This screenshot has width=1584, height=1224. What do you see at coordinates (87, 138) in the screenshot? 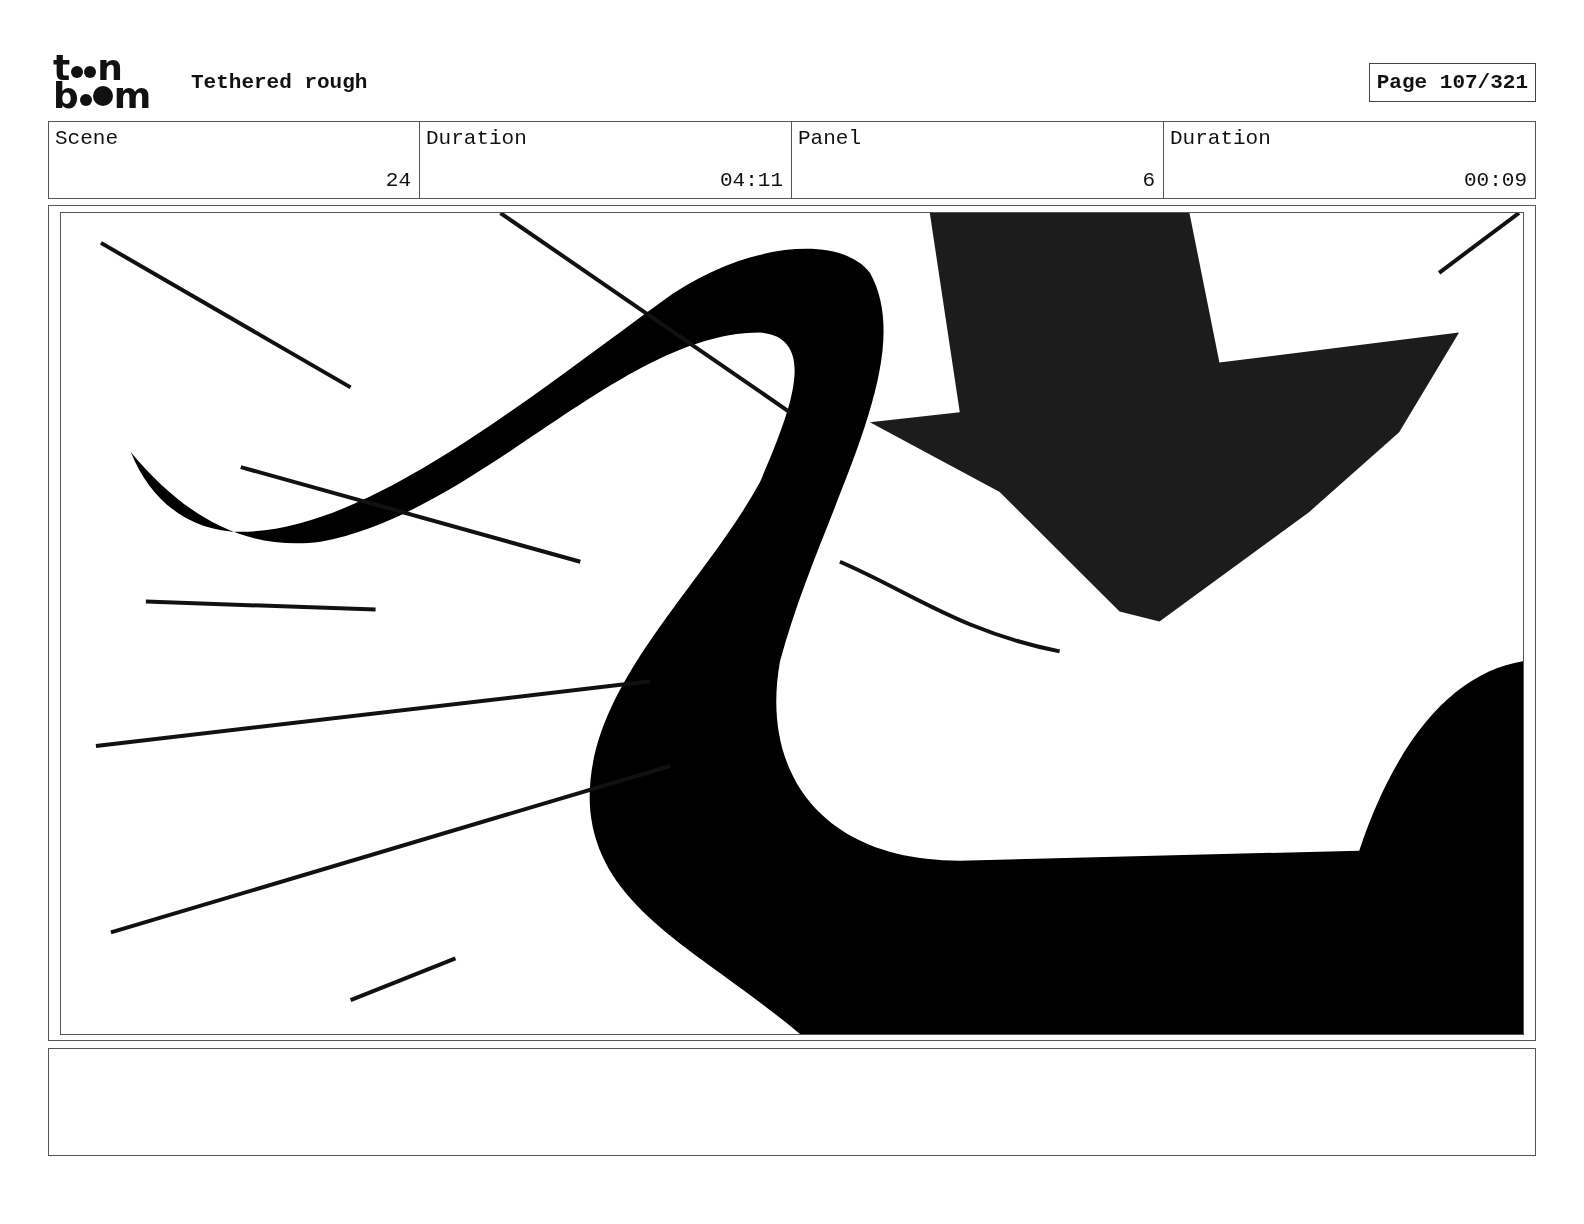
I see `field-label: Scene` at bounding box center [87, 138].